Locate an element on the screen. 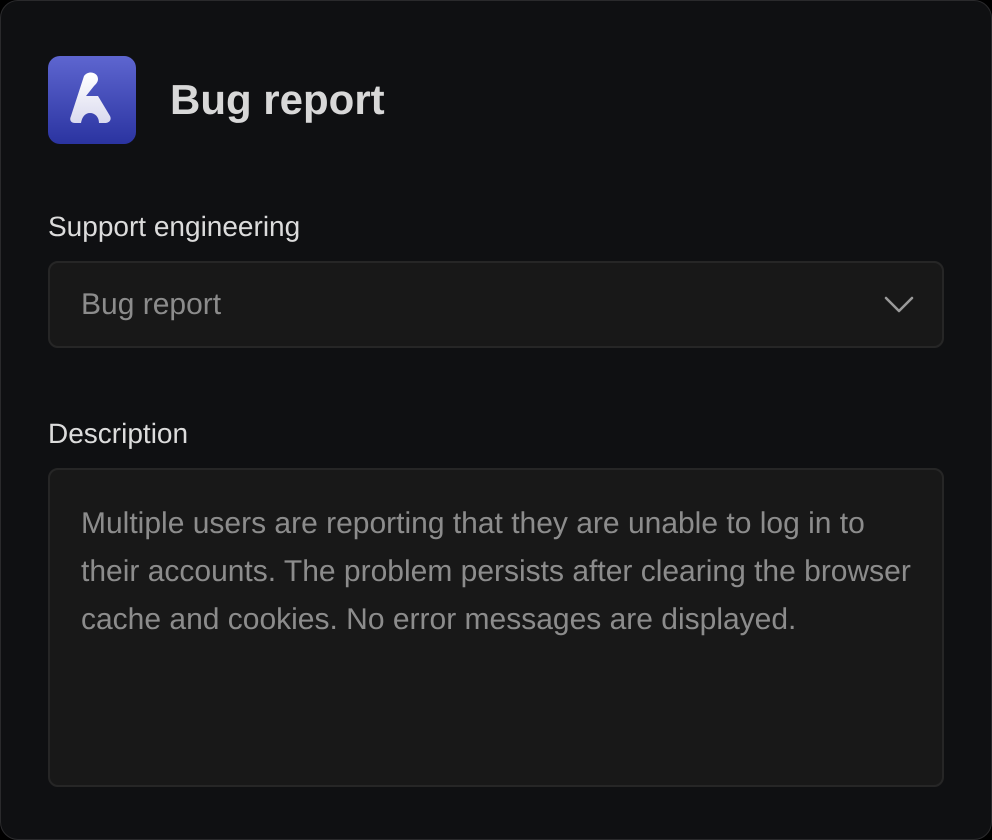  chevron-down-icon is located at coordinates (899, 305).